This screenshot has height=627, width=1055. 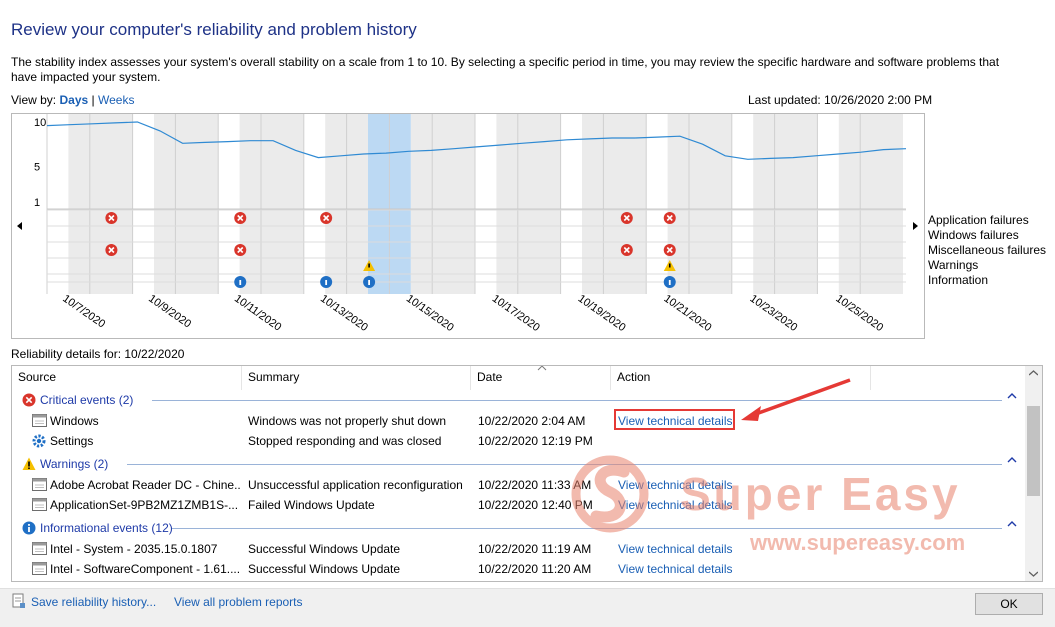 What do you see at coordinates (74, 421) in the screenshot?
I see `cell-source: Windows` at bounding box center [74, 421].